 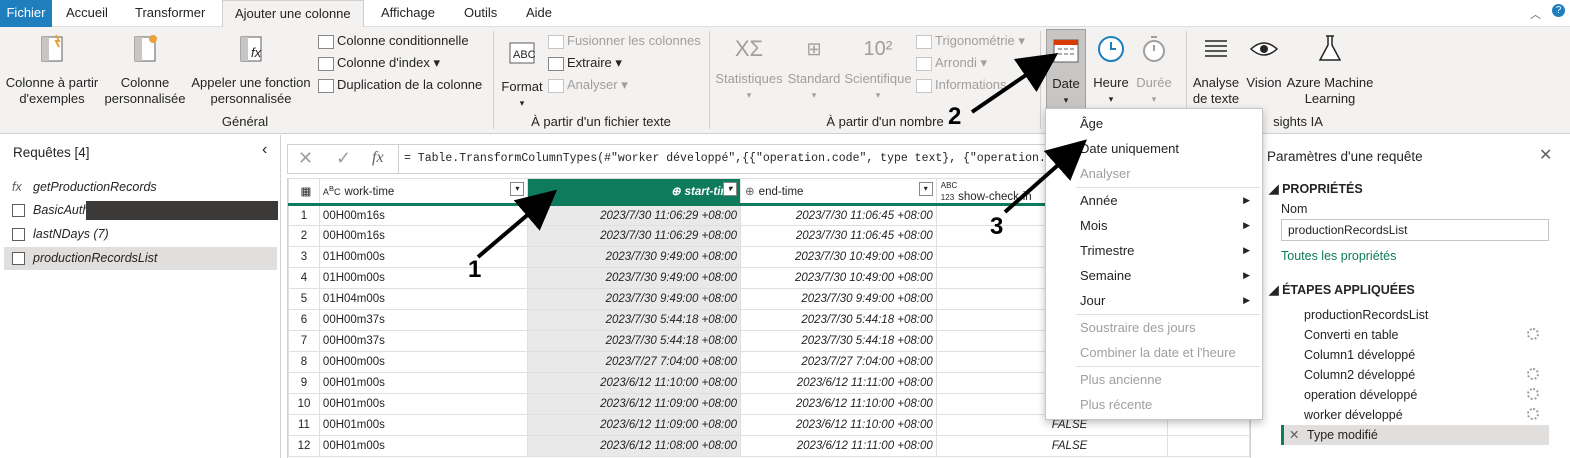 What do you see at coordinates (145, 70) in the screenshot?
I see `custom-column-button: Colonne personnalisée` at bounding box center [145, 70].